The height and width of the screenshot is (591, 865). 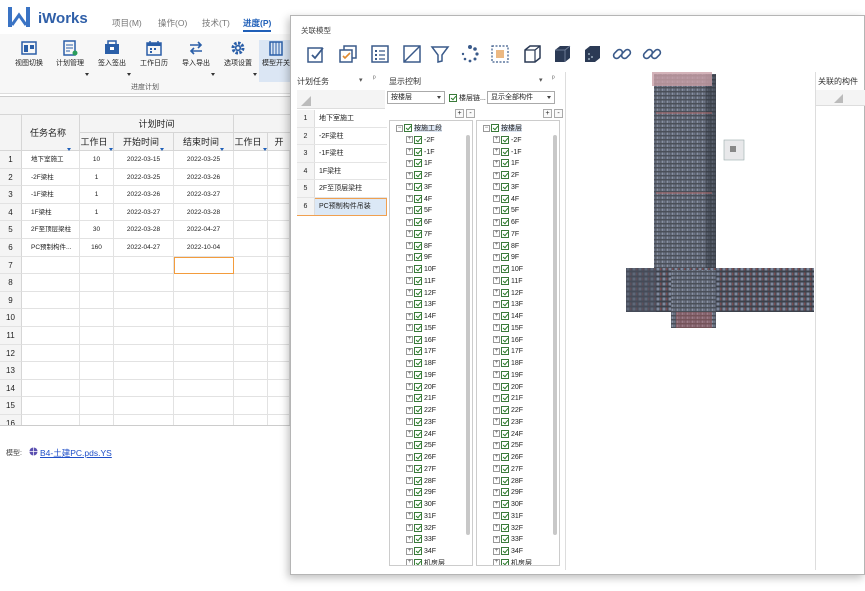 I want to click on filter-mode-select: 按楼层, so click(x=416, y=97).